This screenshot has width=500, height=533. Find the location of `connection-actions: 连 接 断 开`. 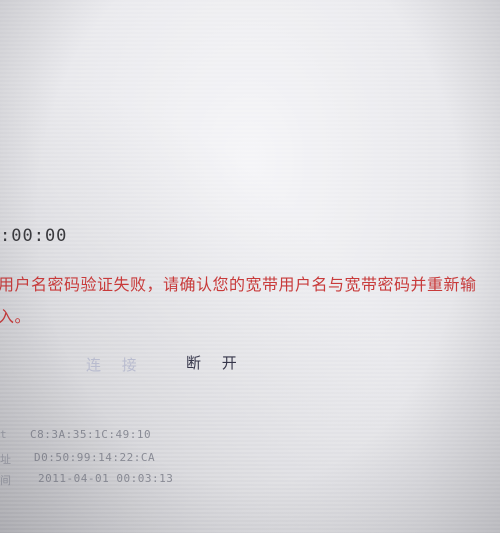

connection-actions: 连 接 断 开 is located at coordinates (250, 365).